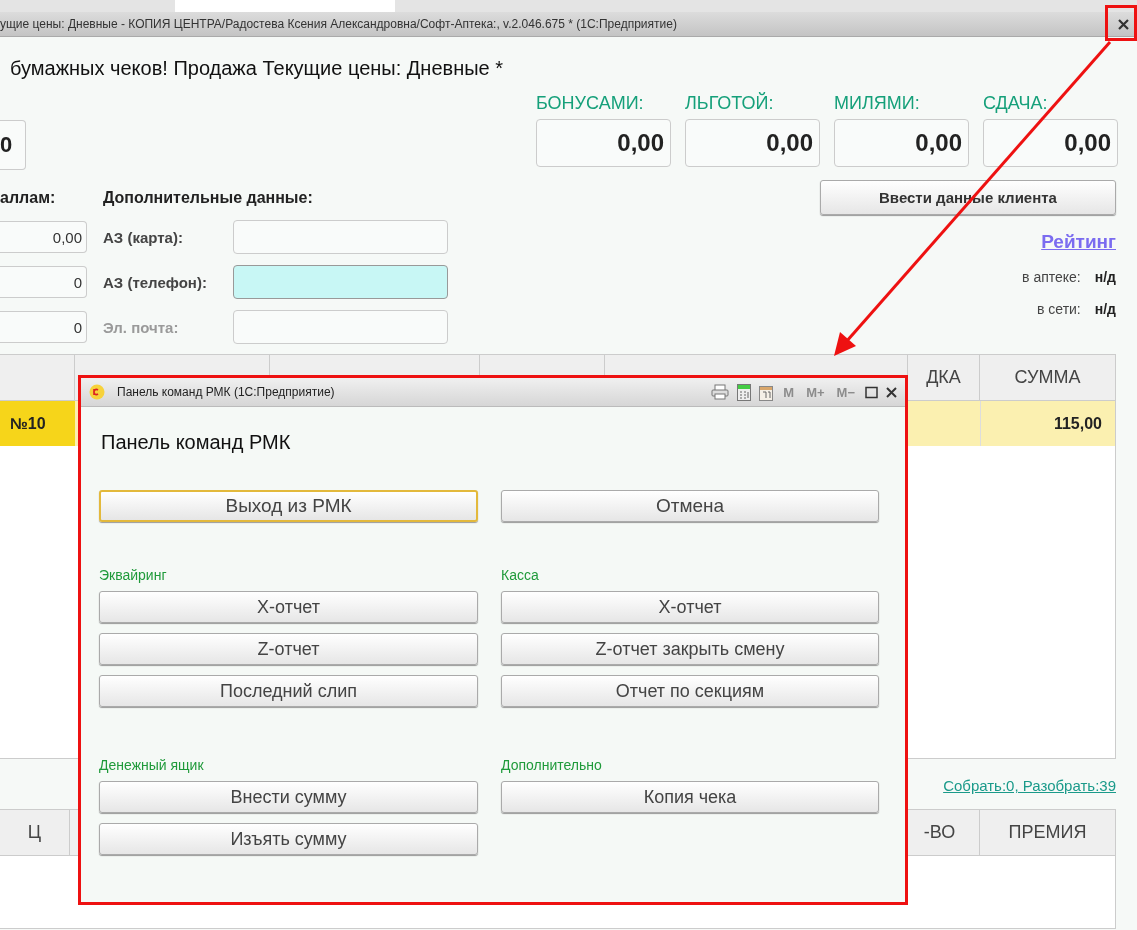 This screenshot has height=930, width=1137. I want to click on calendar-icon, so click(766, 392).